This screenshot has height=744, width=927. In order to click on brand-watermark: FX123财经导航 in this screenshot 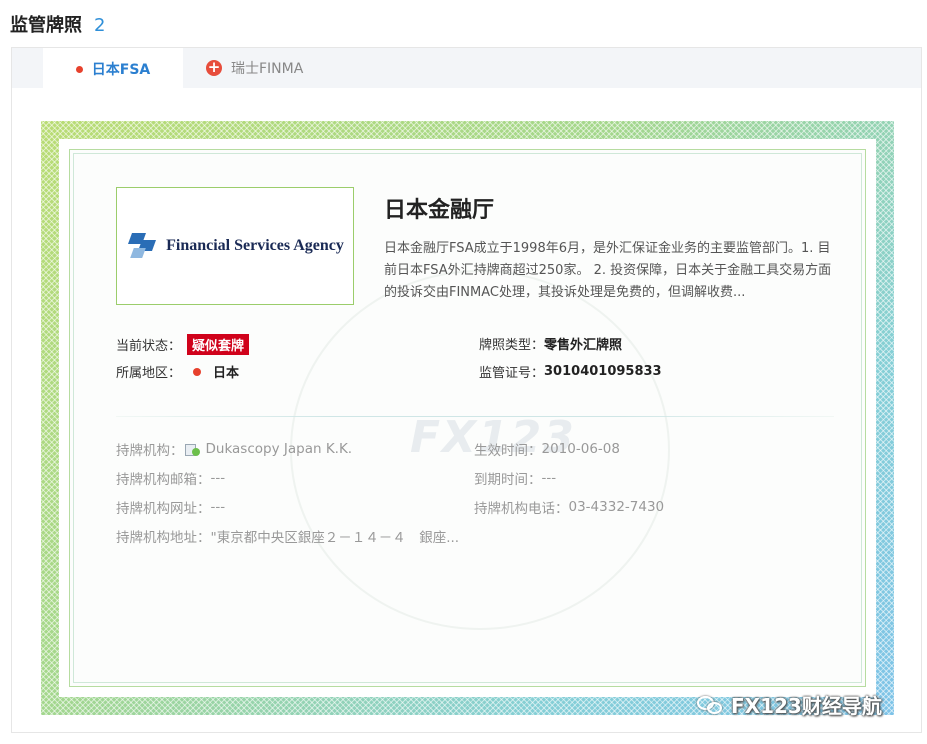, I will do `click(789, 704)`.